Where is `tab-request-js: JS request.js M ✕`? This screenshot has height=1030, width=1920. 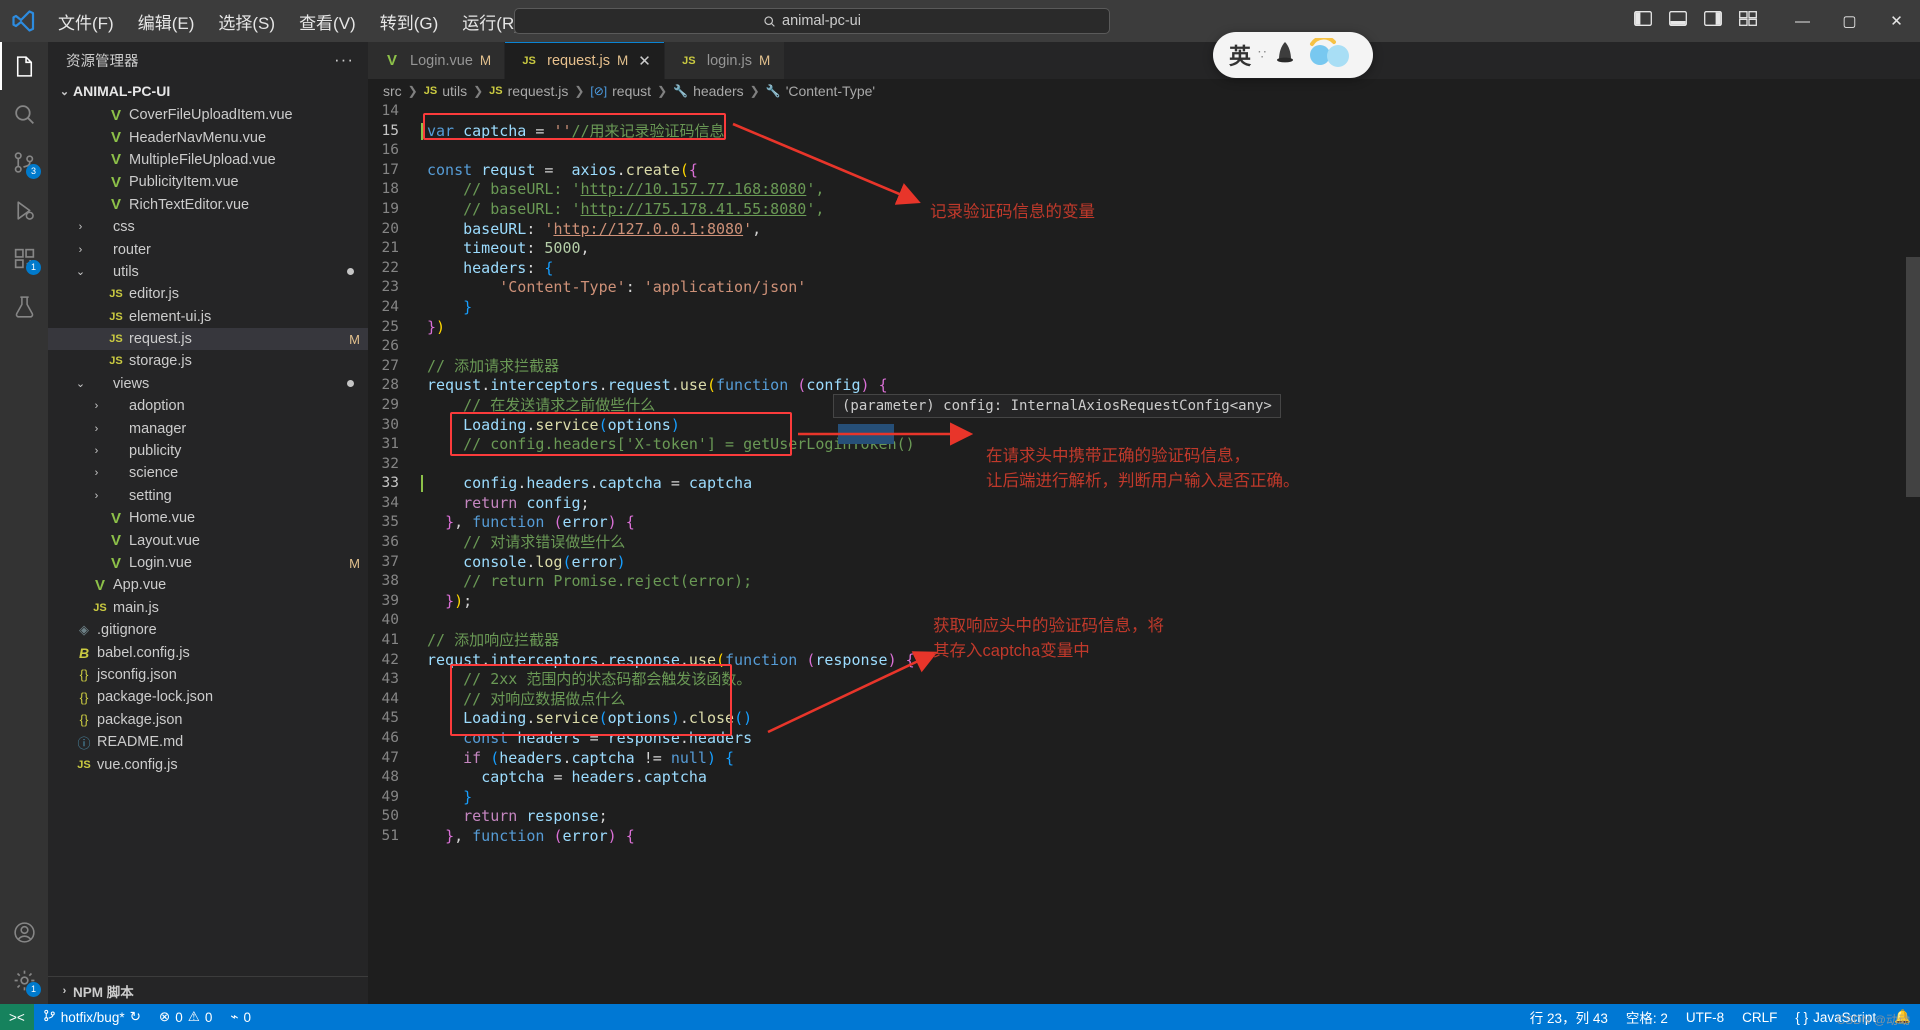 tab-request-js: JS request.js M ✕ is located at coordinates (585, 60).